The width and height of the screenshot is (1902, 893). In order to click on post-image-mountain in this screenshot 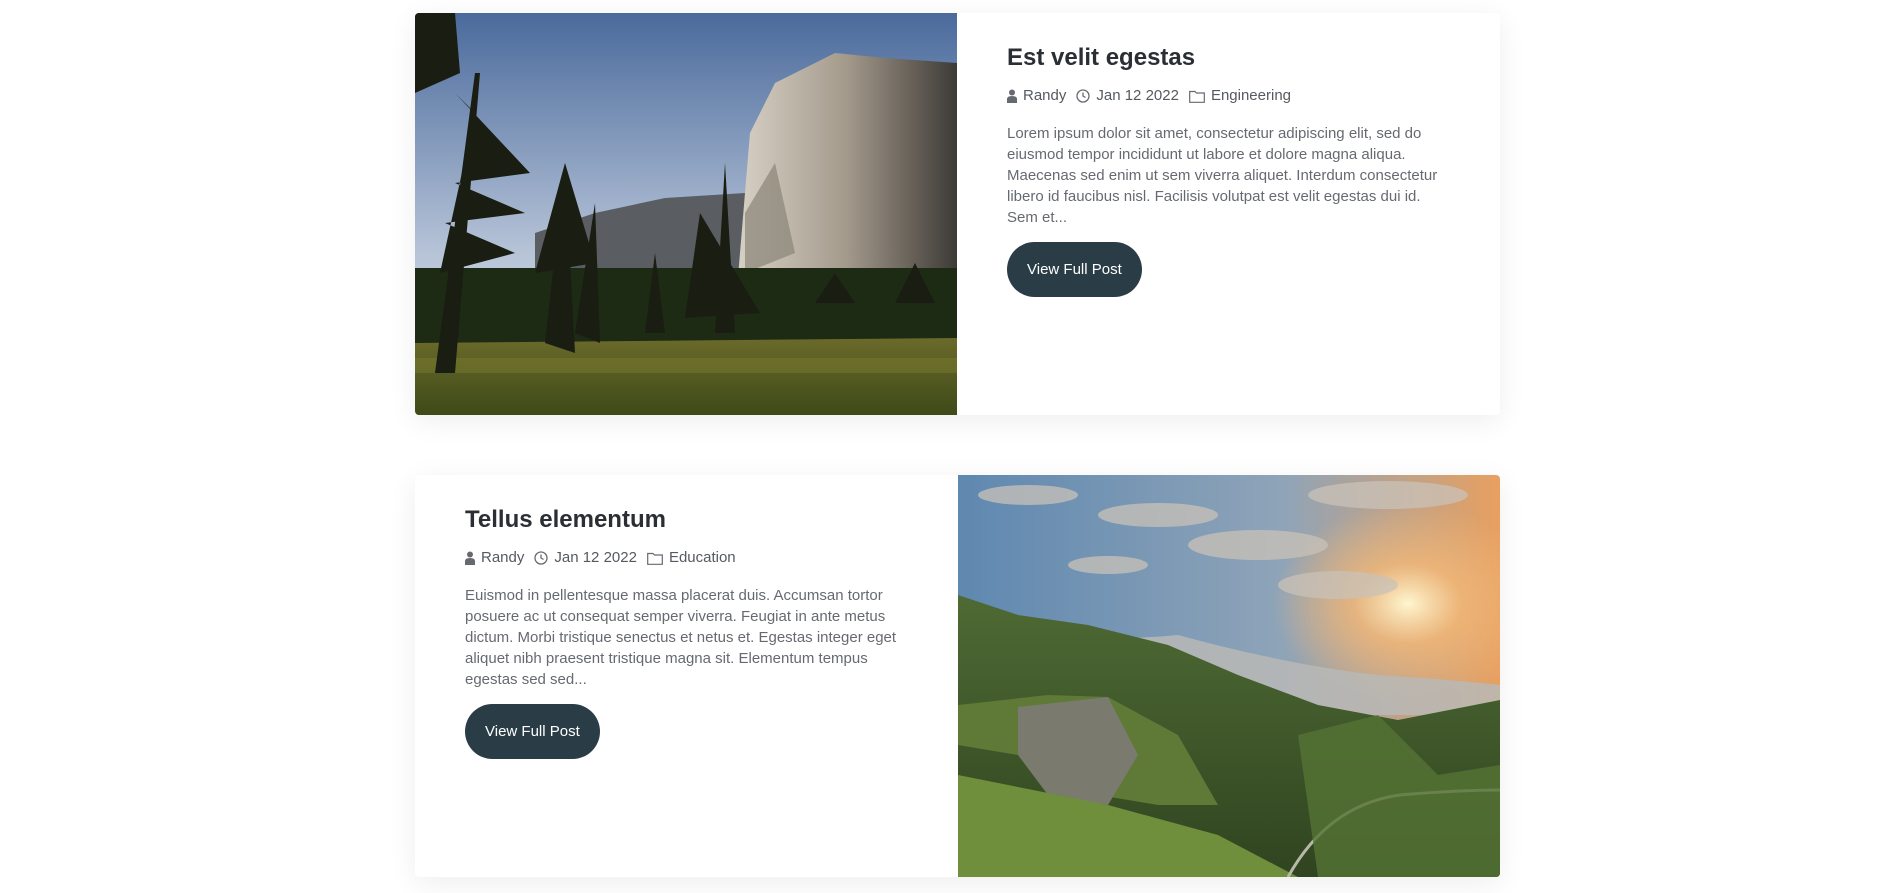, I will do `click(686, 214)`.